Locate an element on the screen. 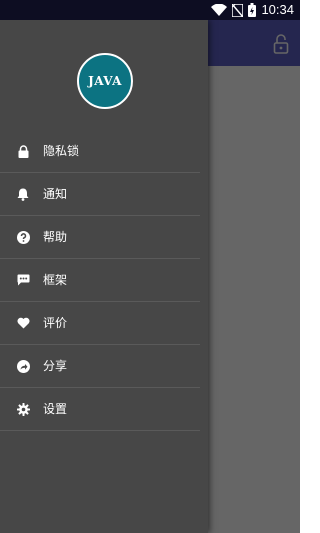 This screenshot has width=320, height=533. menu-item-label: 分享 is located at coordinates (55, 366).